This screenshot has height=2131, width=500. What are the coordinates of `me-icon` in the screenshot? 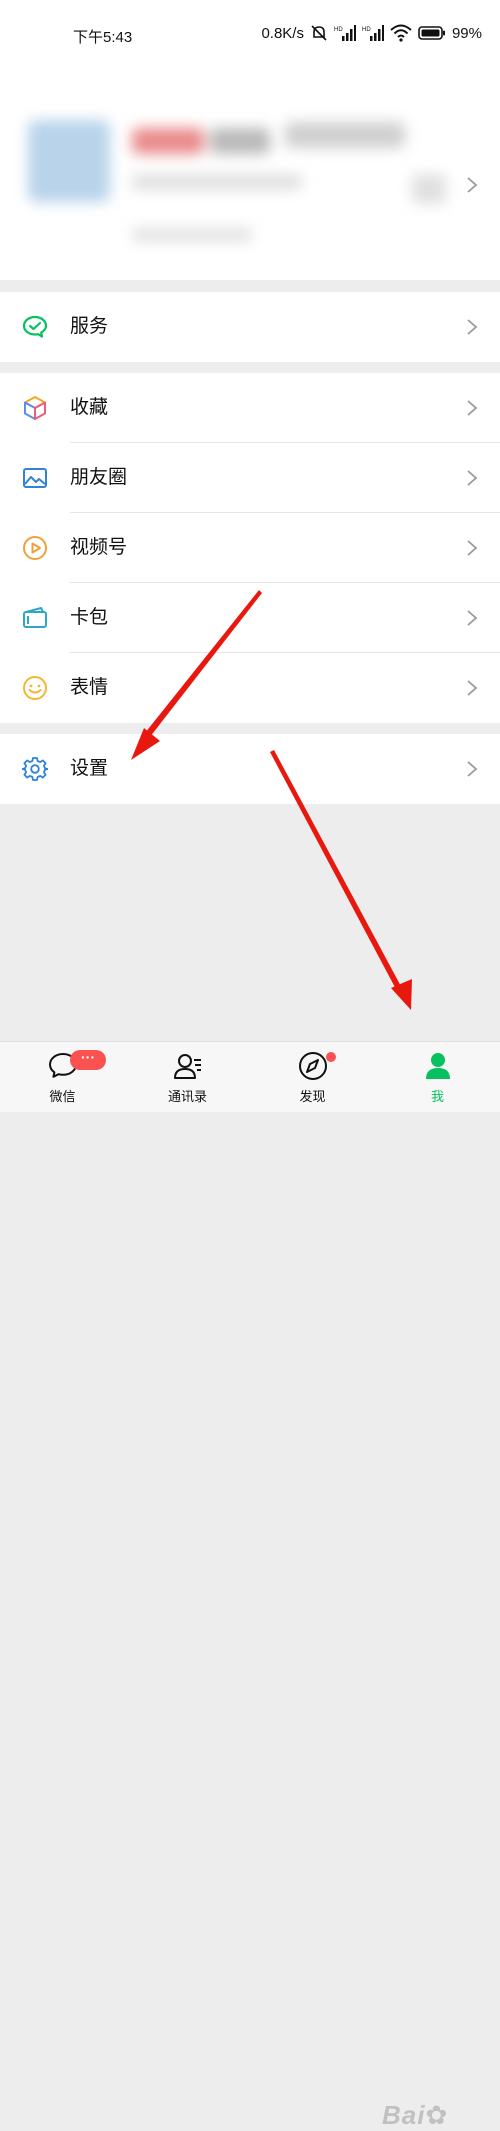 It's located at (438, 1066).